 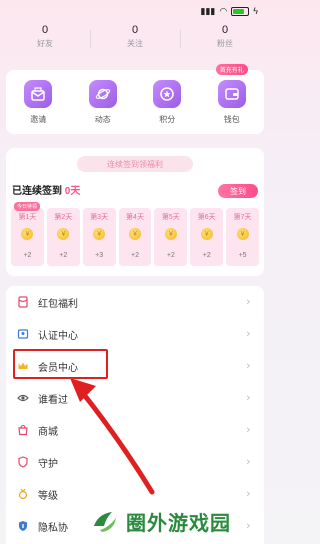 What do you see at coordinates (206, 217) in the screenshot?
I see `day-label: 第6天` at bounding box center [206, 217].